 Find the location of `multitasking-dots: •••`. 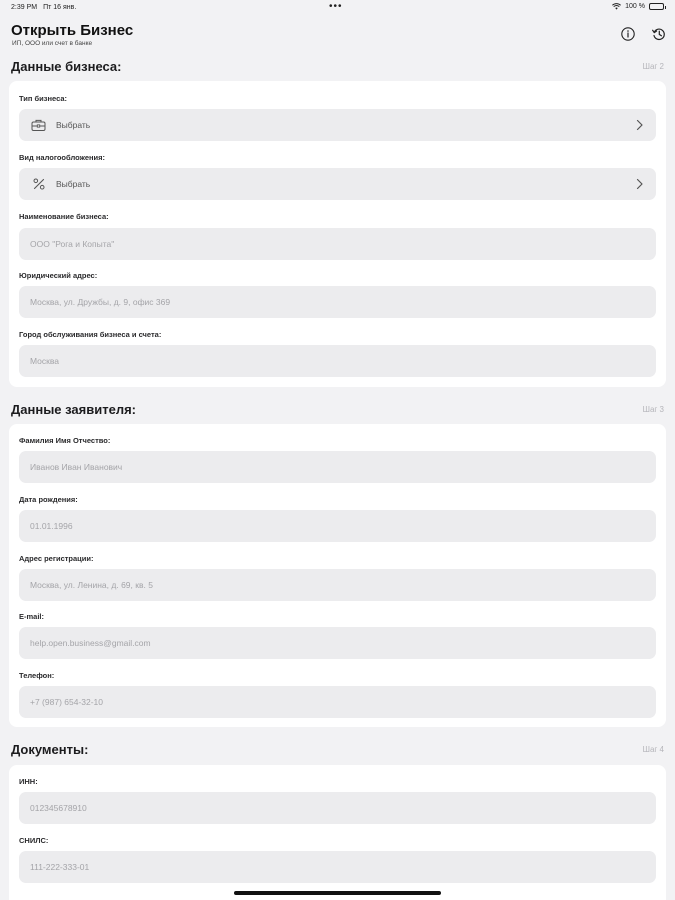

multitasking-dots: ••• is located at coordinates (336, 6).